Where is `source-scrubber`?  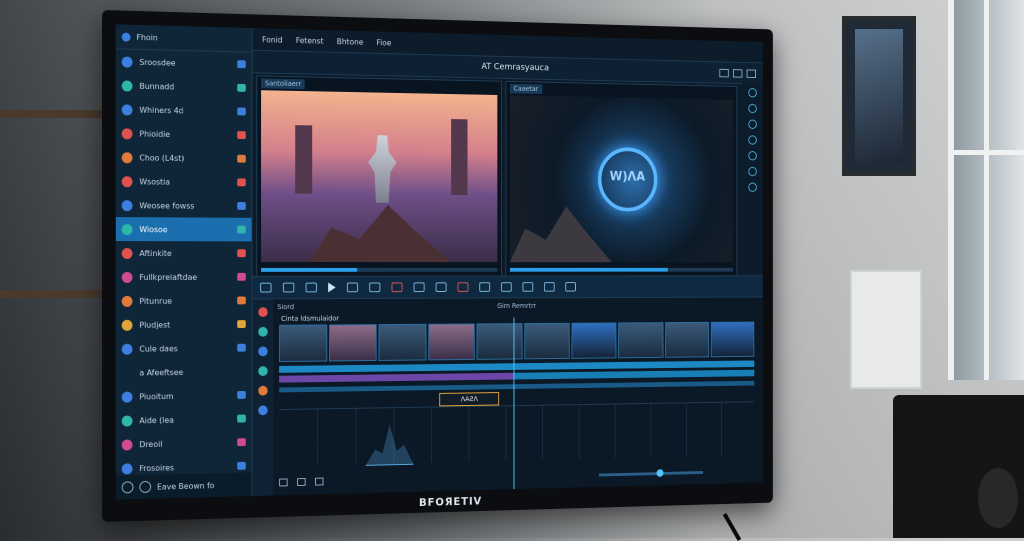
source-scrubber is located at coordinates (379, 269).